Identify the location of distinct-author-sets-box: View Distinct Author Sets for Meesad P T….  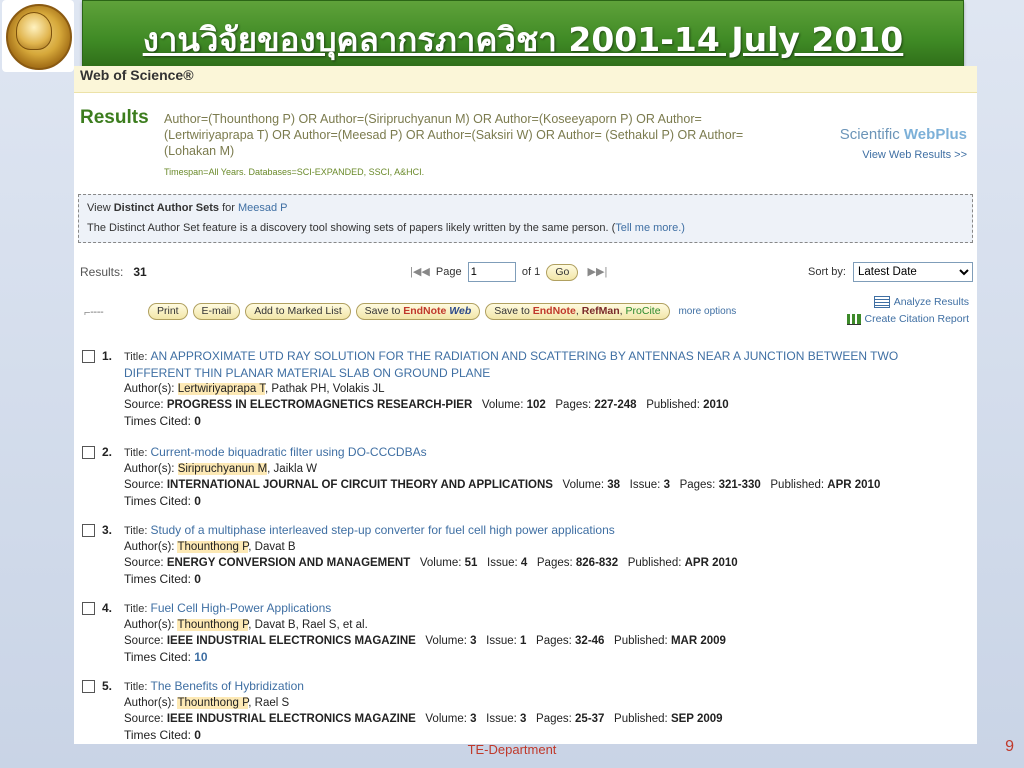
(525, 218).